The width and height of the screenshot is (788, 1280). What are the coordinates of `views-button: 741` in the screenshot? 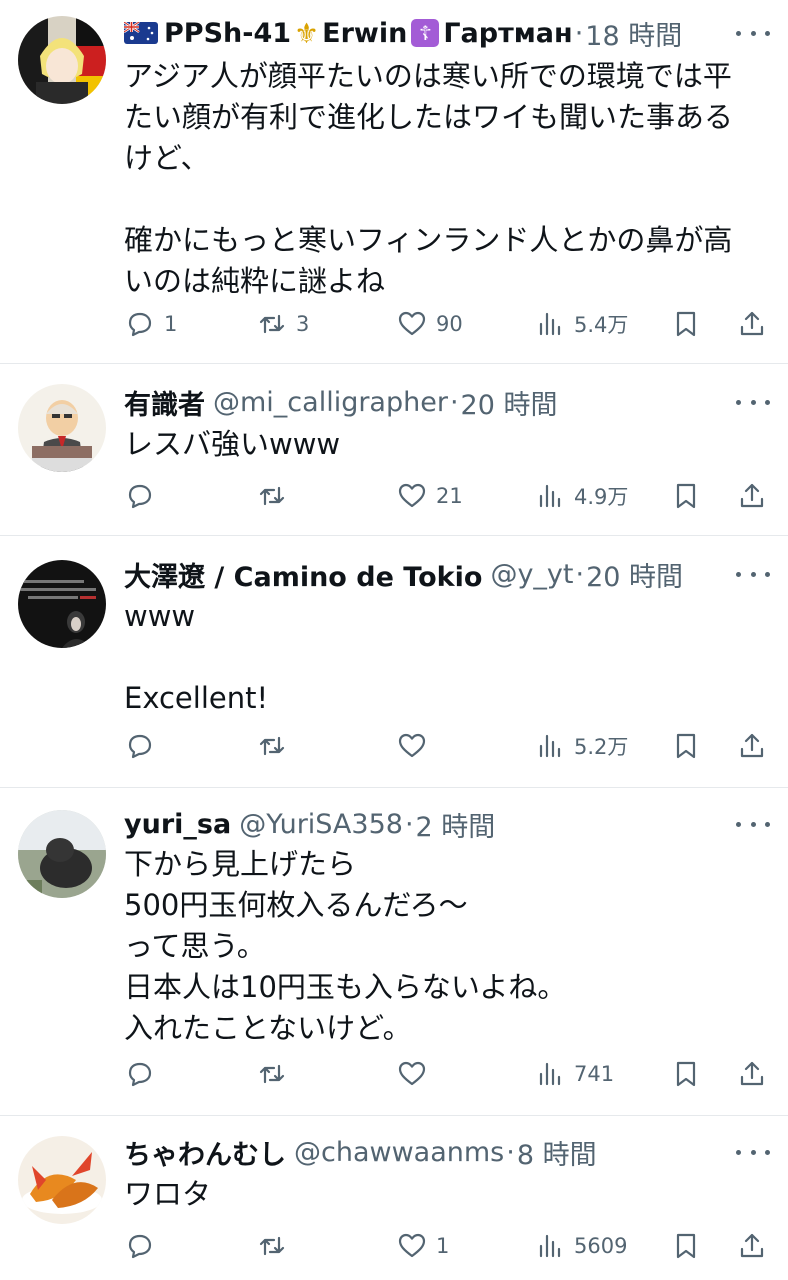 It's located at (574, 1074).